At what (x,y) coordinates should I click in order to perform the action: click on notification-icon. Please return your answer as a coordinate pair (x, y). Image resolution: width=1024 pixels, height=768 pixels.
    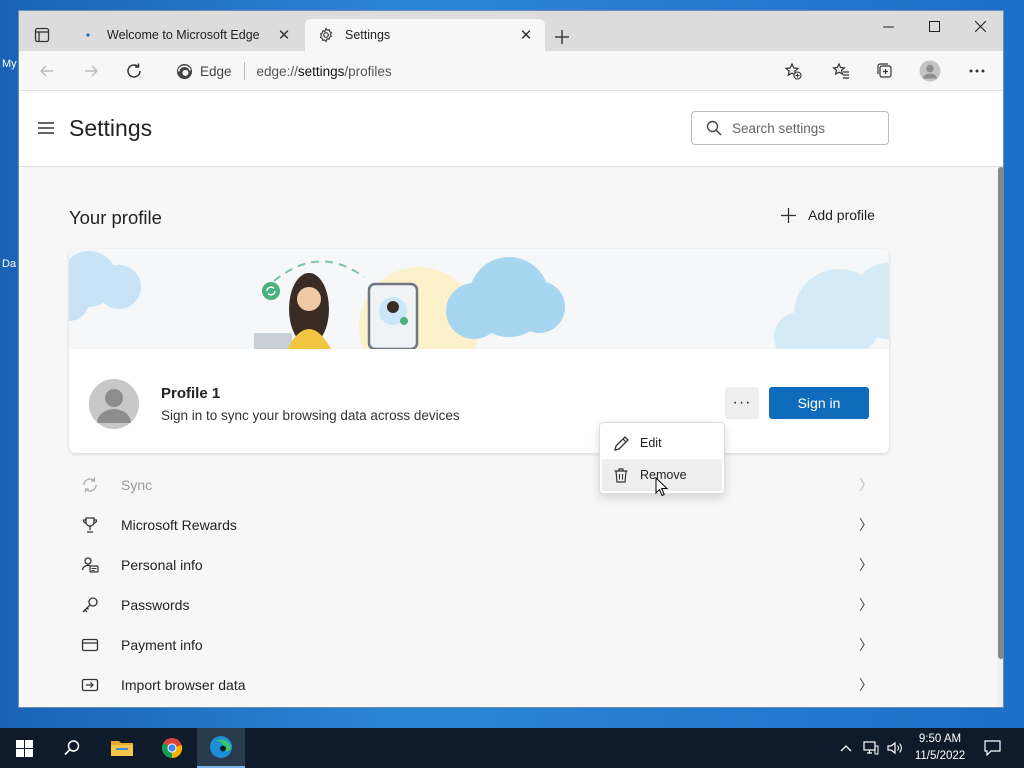
    Looking at the image, I should click on (992, 748).